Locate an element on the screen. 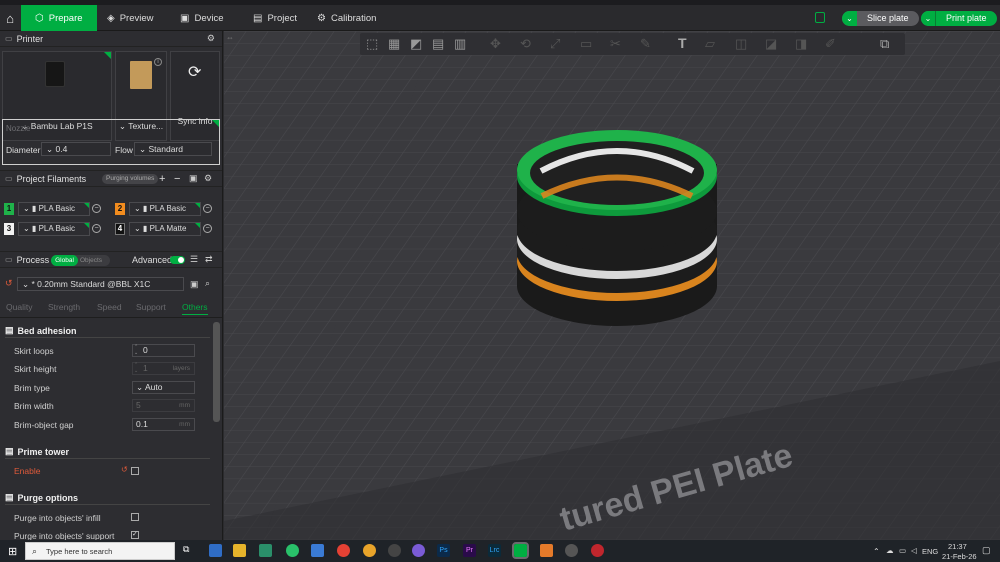 The image size is (1000, 562). file-explorer-icon is located at coordinates (239, 550).